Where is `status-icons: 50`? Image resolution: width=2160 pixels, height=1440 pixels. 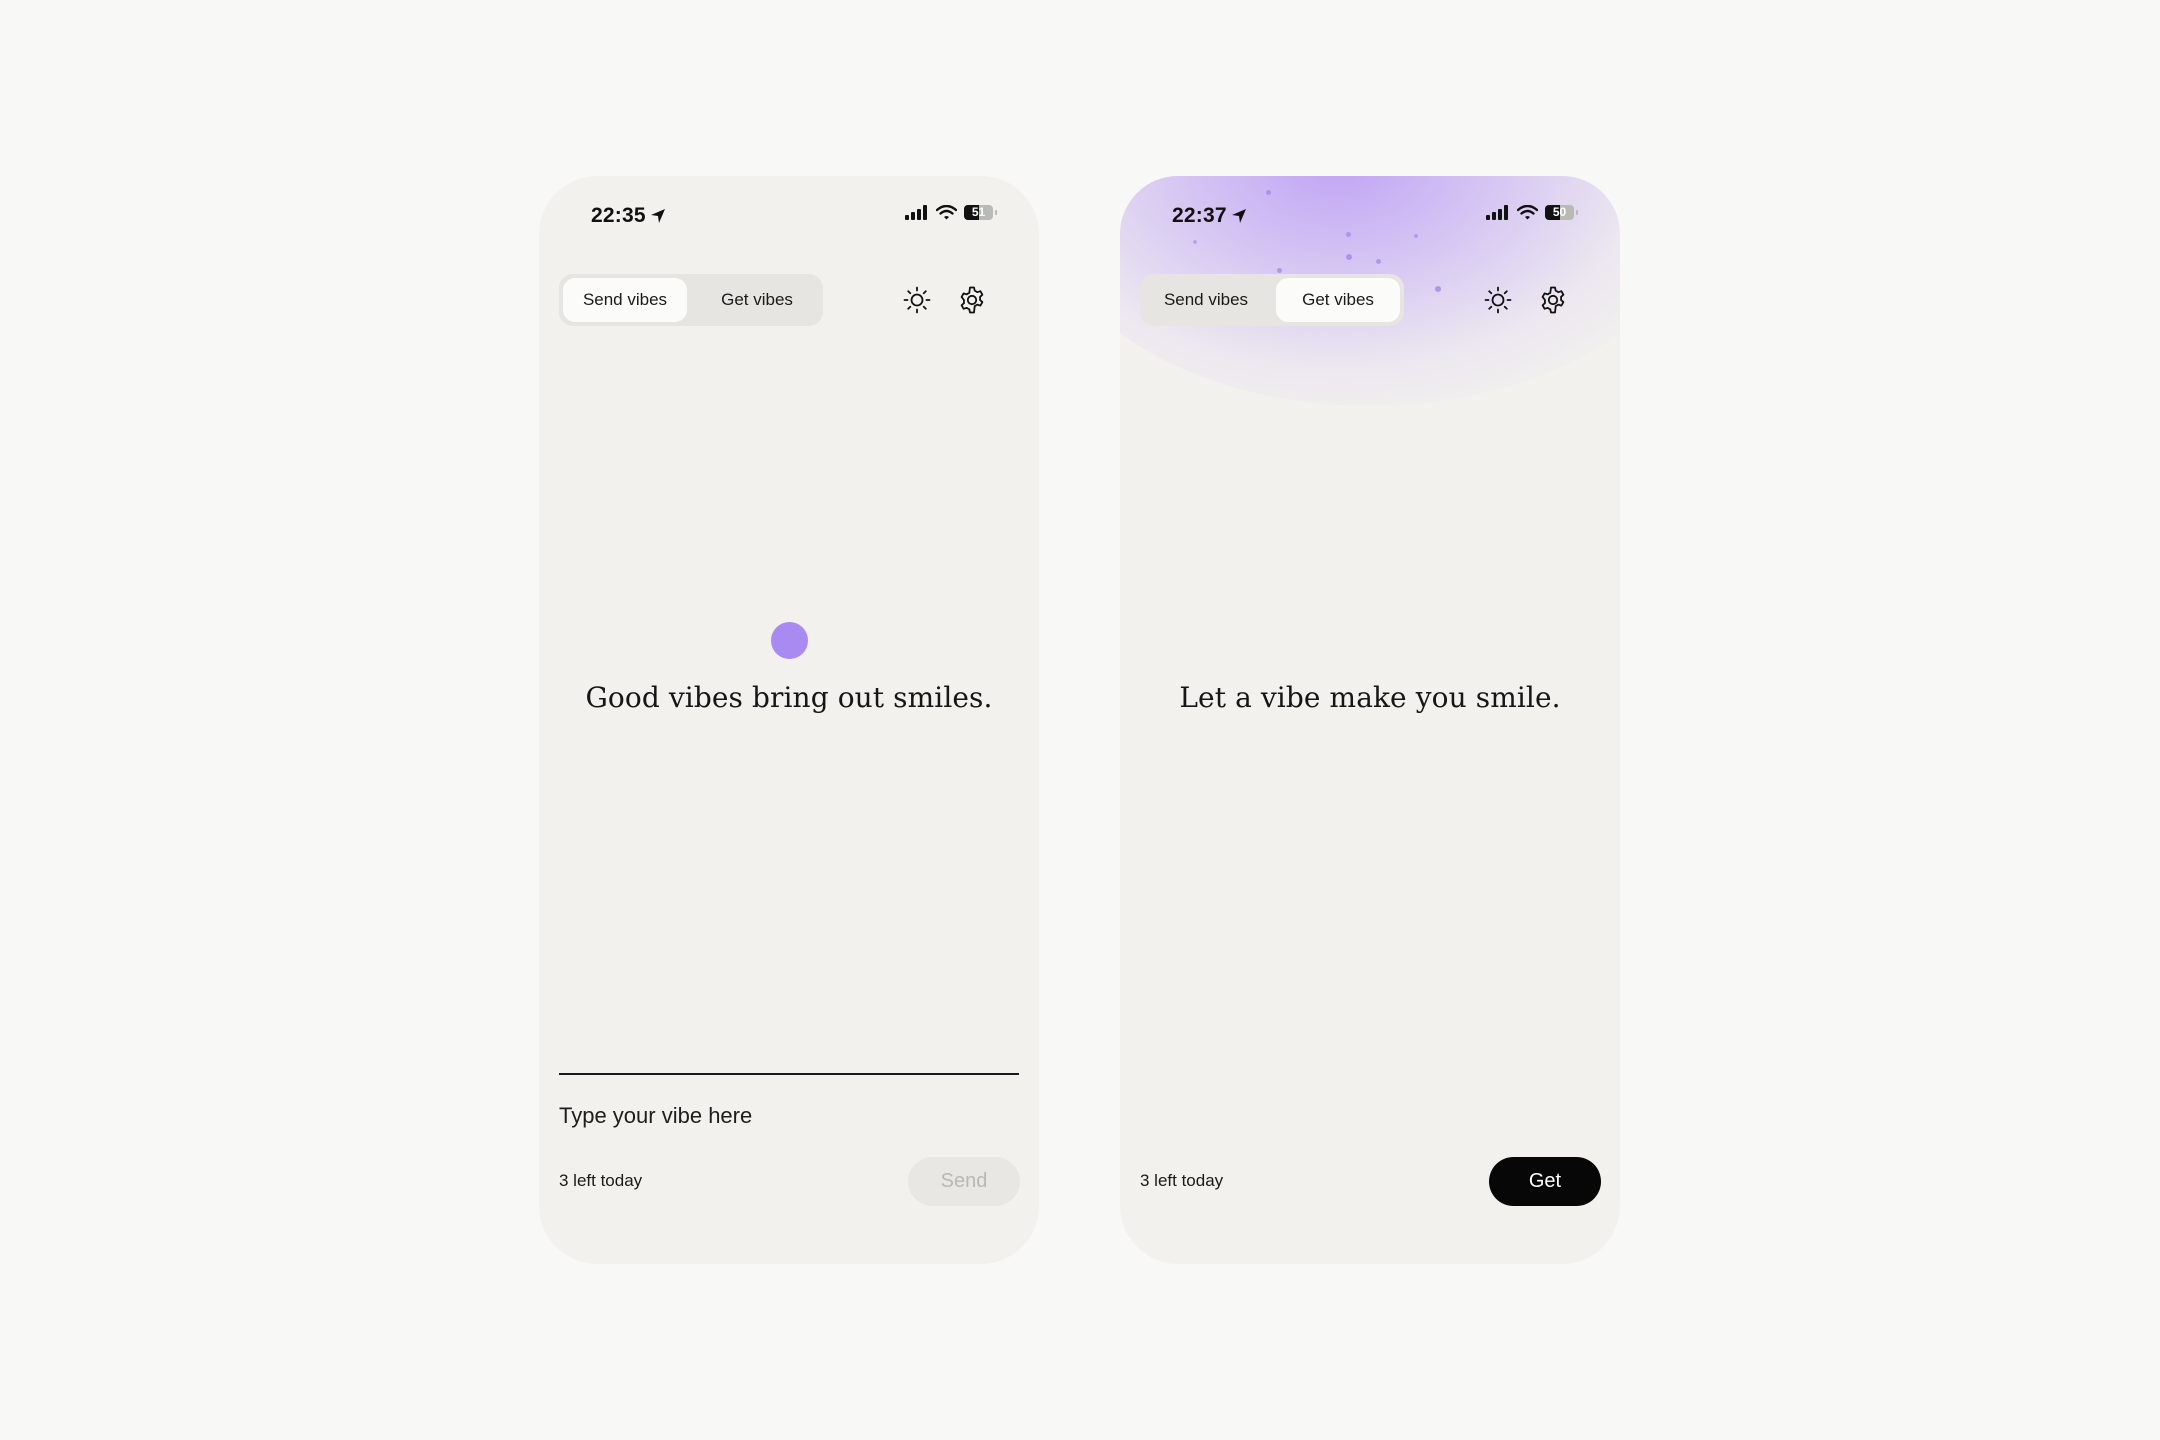
status-icons: 50 is located at coordinates (1532, 212).